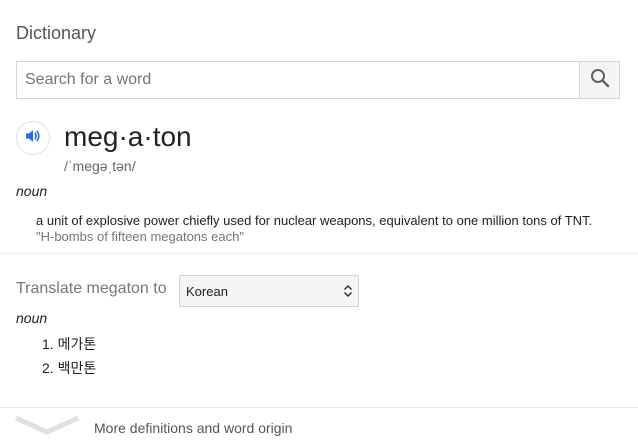 The height and width of the screenshot is (448, 638). Describe the element at coordinates (140, 236) in the screenshot. I see `example-sentence: "H-bombs of fifteen megatons each"` at that location.